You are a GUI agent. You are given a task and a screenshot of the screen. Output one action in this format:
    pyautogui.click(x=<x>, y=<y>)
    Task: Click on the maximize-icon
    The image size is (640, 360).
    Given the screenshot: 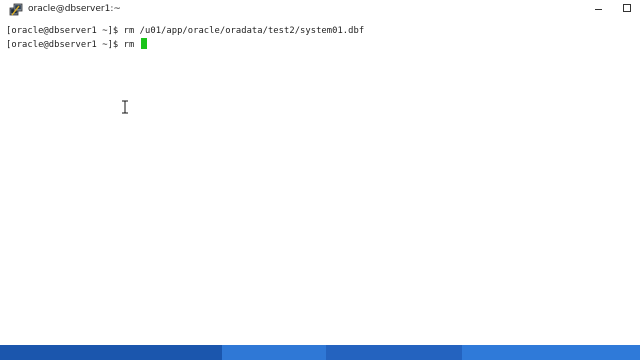 What is the action you would take?
    pyautogui.click(x=627, y=8)
    